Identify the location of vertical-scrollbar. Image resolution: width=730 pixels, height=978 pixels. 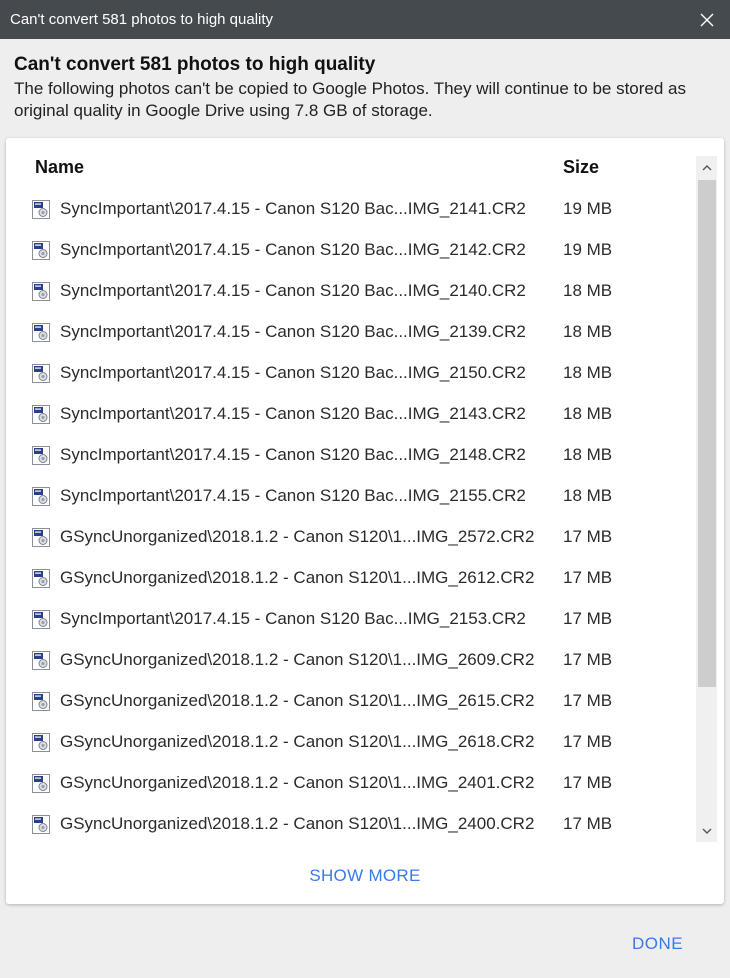
(706, 499).